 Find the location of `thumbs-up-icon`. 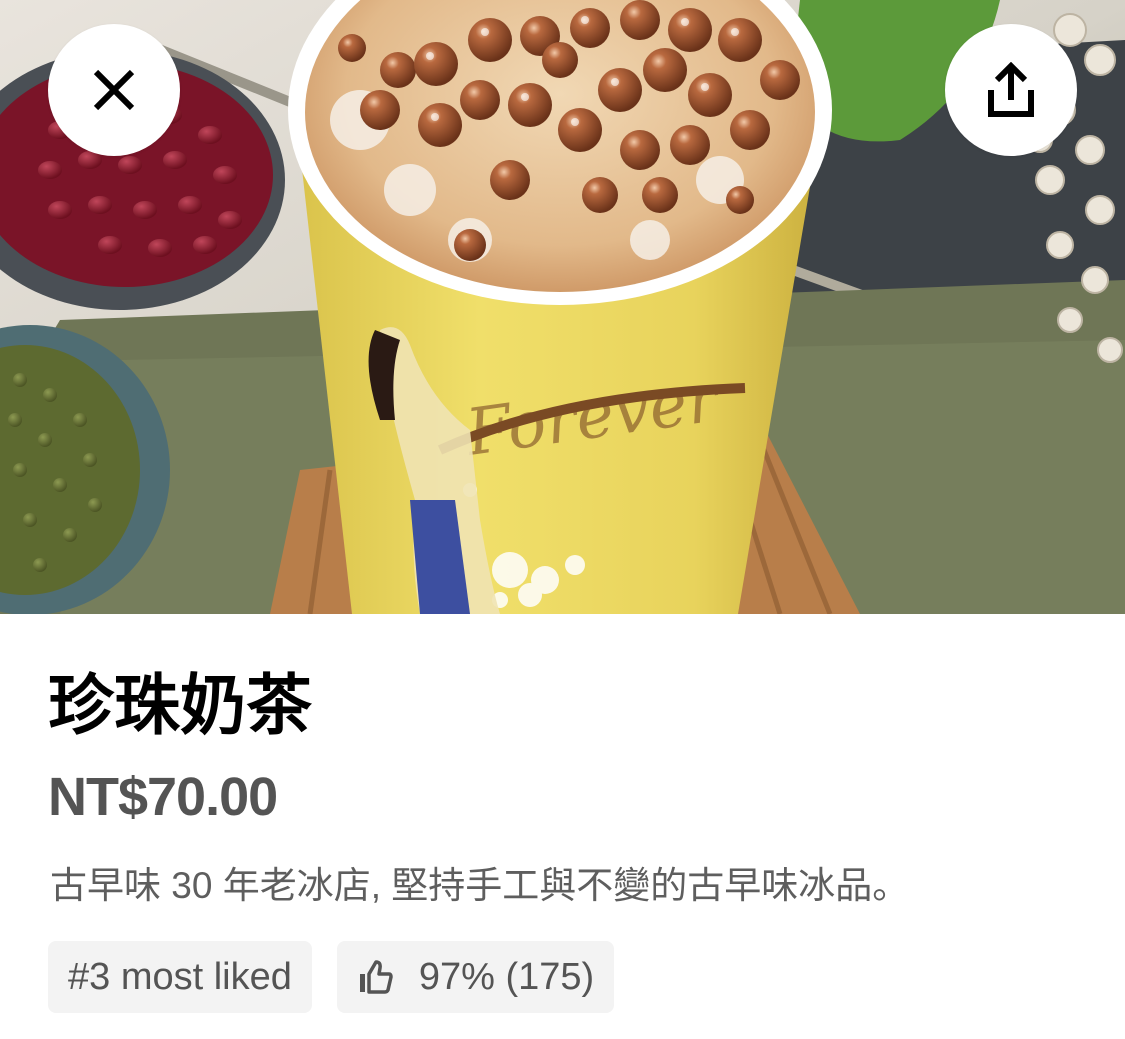

thumbs-up-icon is located at coordinates (375, 977).